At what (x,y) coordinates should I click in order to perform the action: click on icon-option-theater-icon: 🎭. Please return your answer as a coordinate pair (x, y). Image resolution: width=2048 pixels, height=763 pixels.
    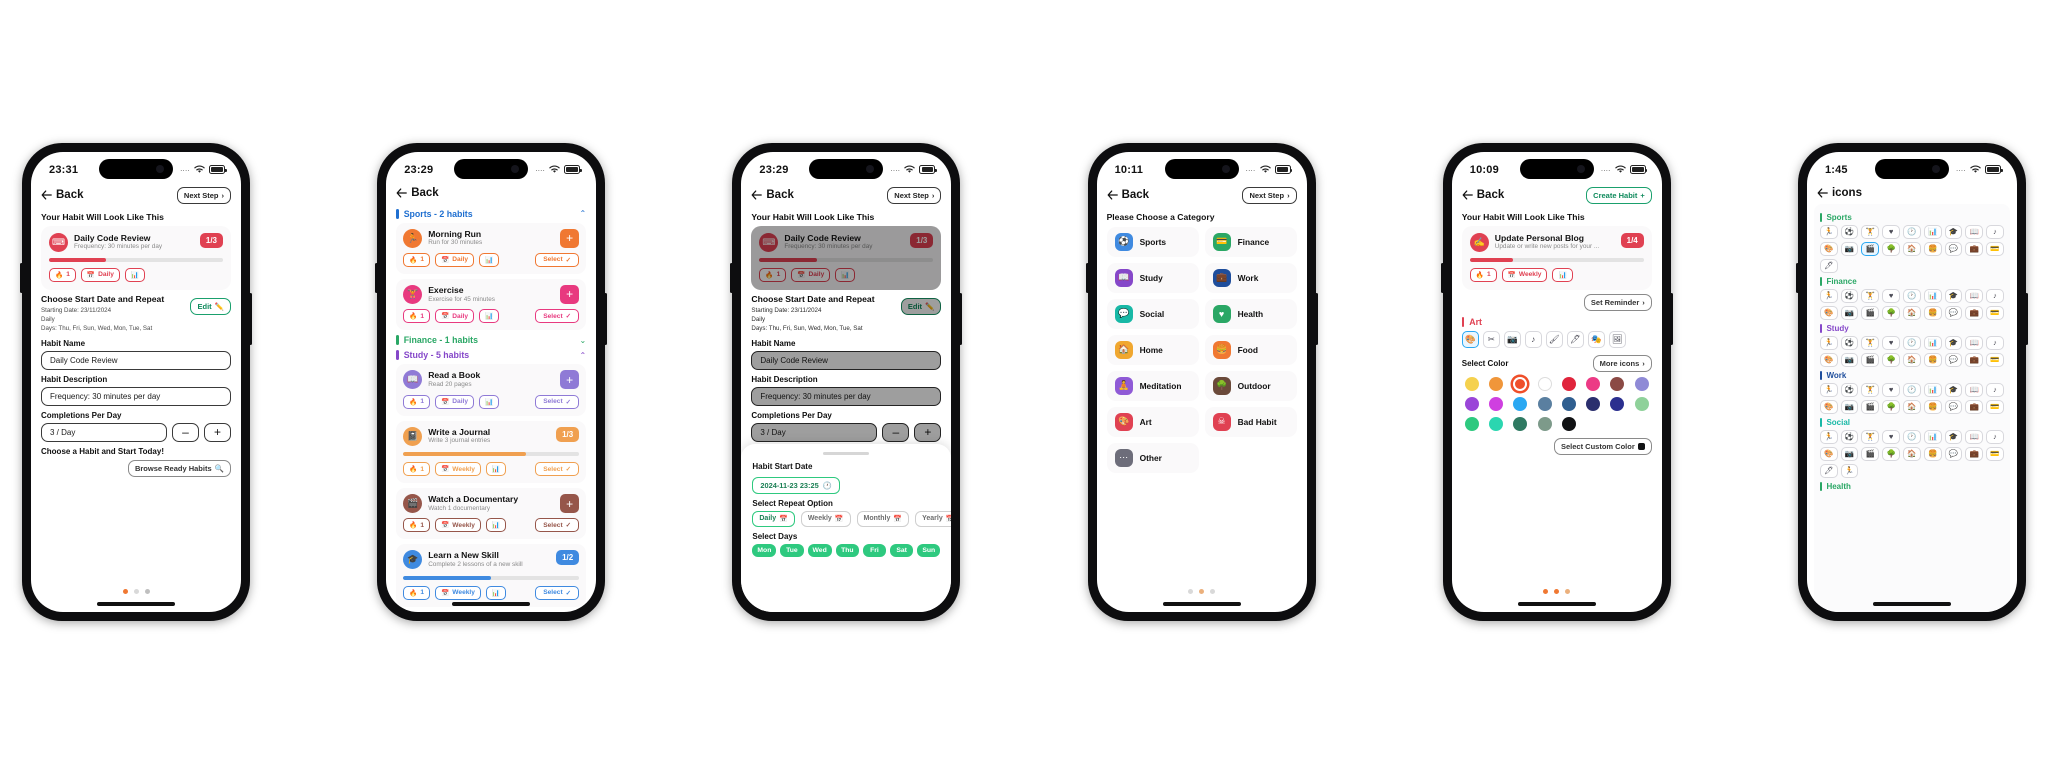
    Looking at the image, I should click on (1596, 339).